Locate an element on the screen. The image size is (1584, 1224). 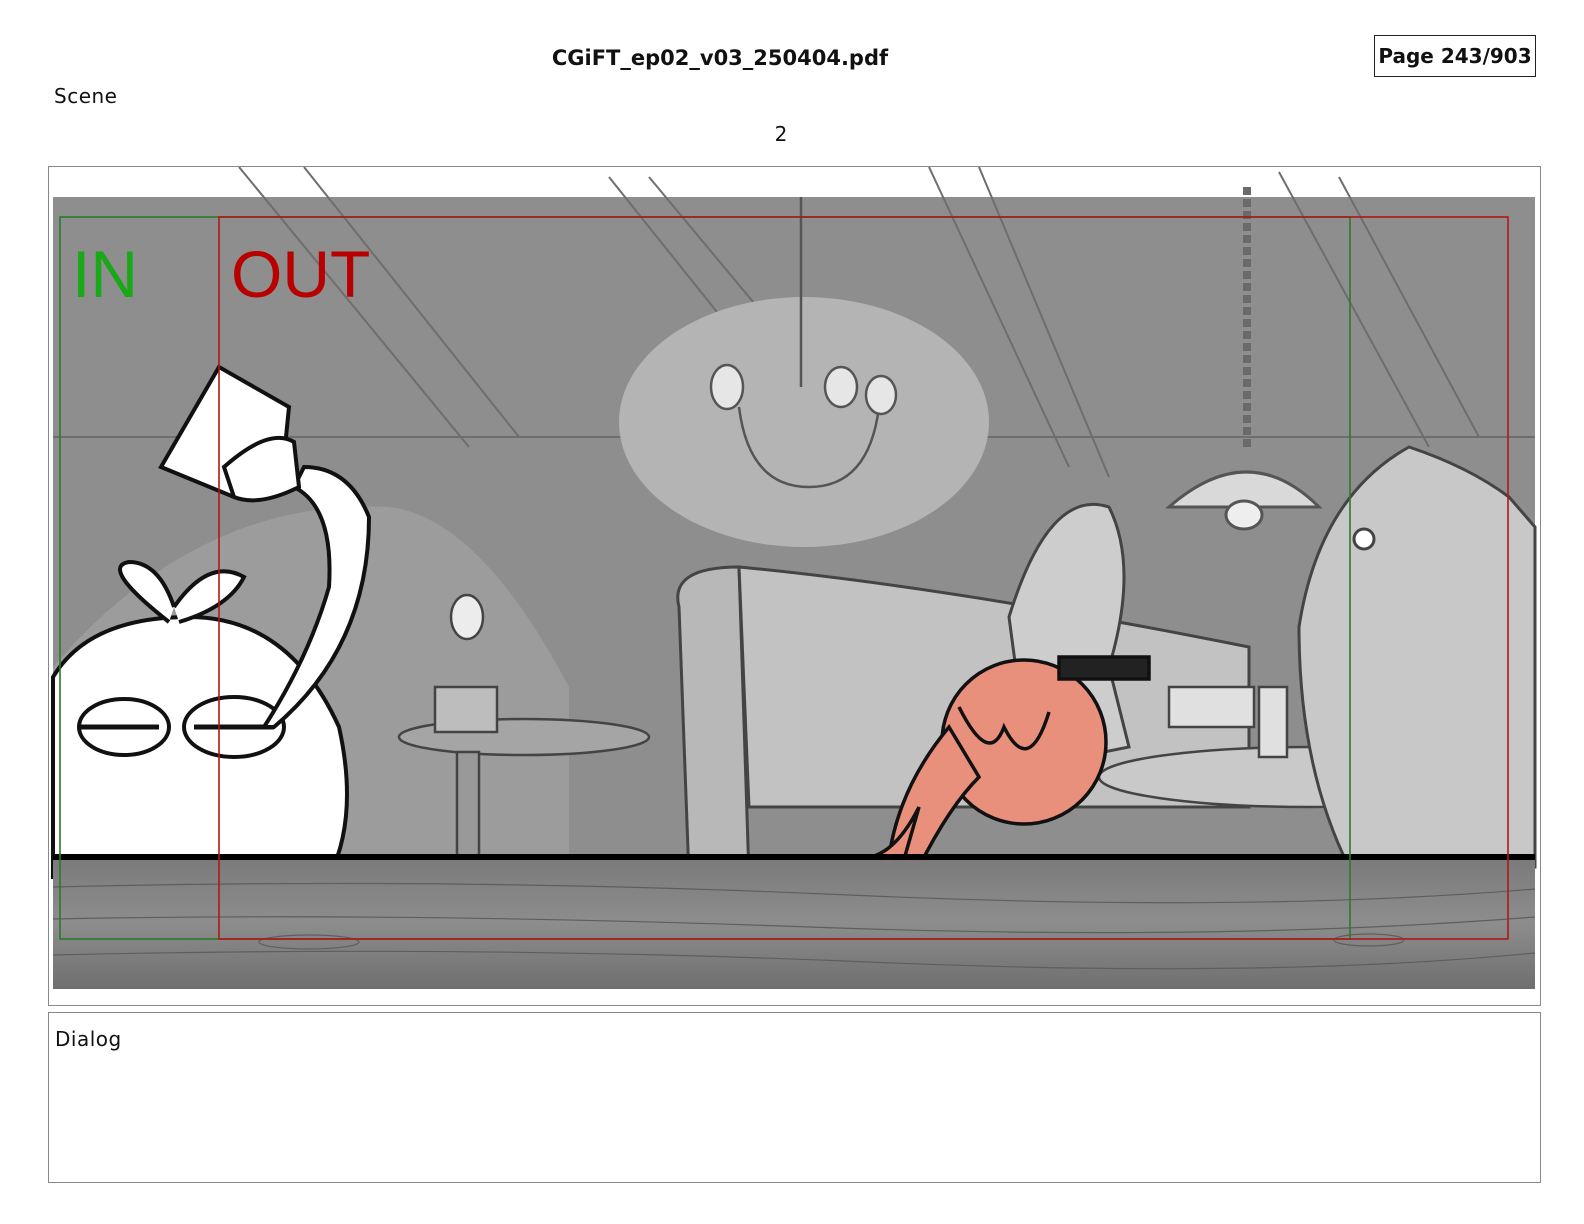
out-frame-label: OUT is located at coordinates (300, 274).